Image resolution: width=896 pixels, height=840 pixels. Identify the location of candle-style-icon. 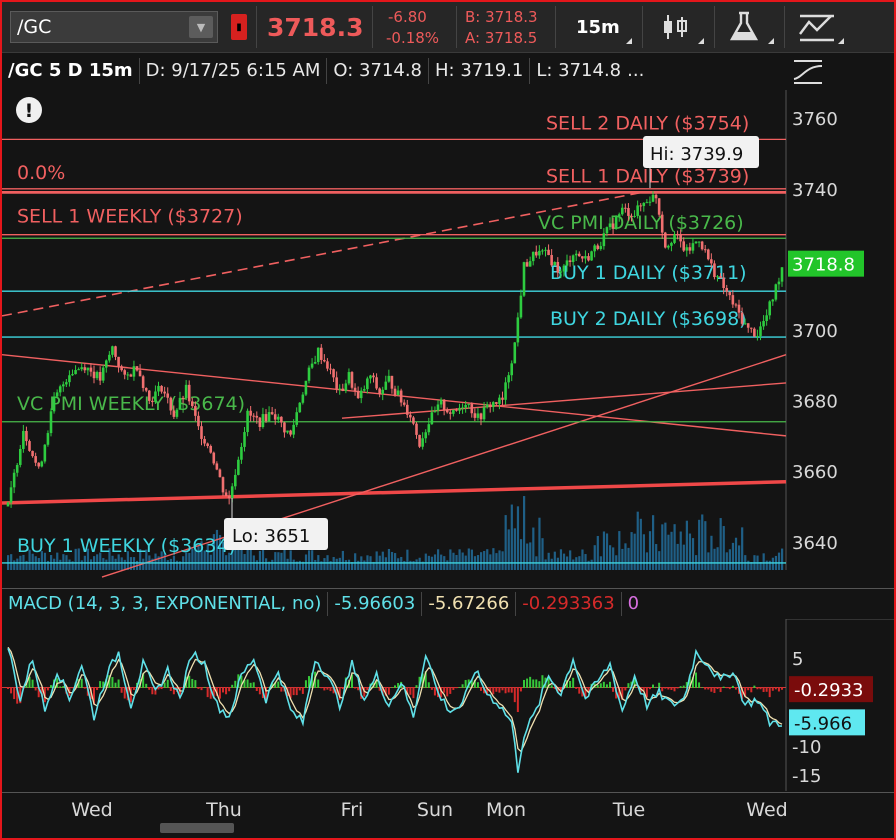
(678, 27).